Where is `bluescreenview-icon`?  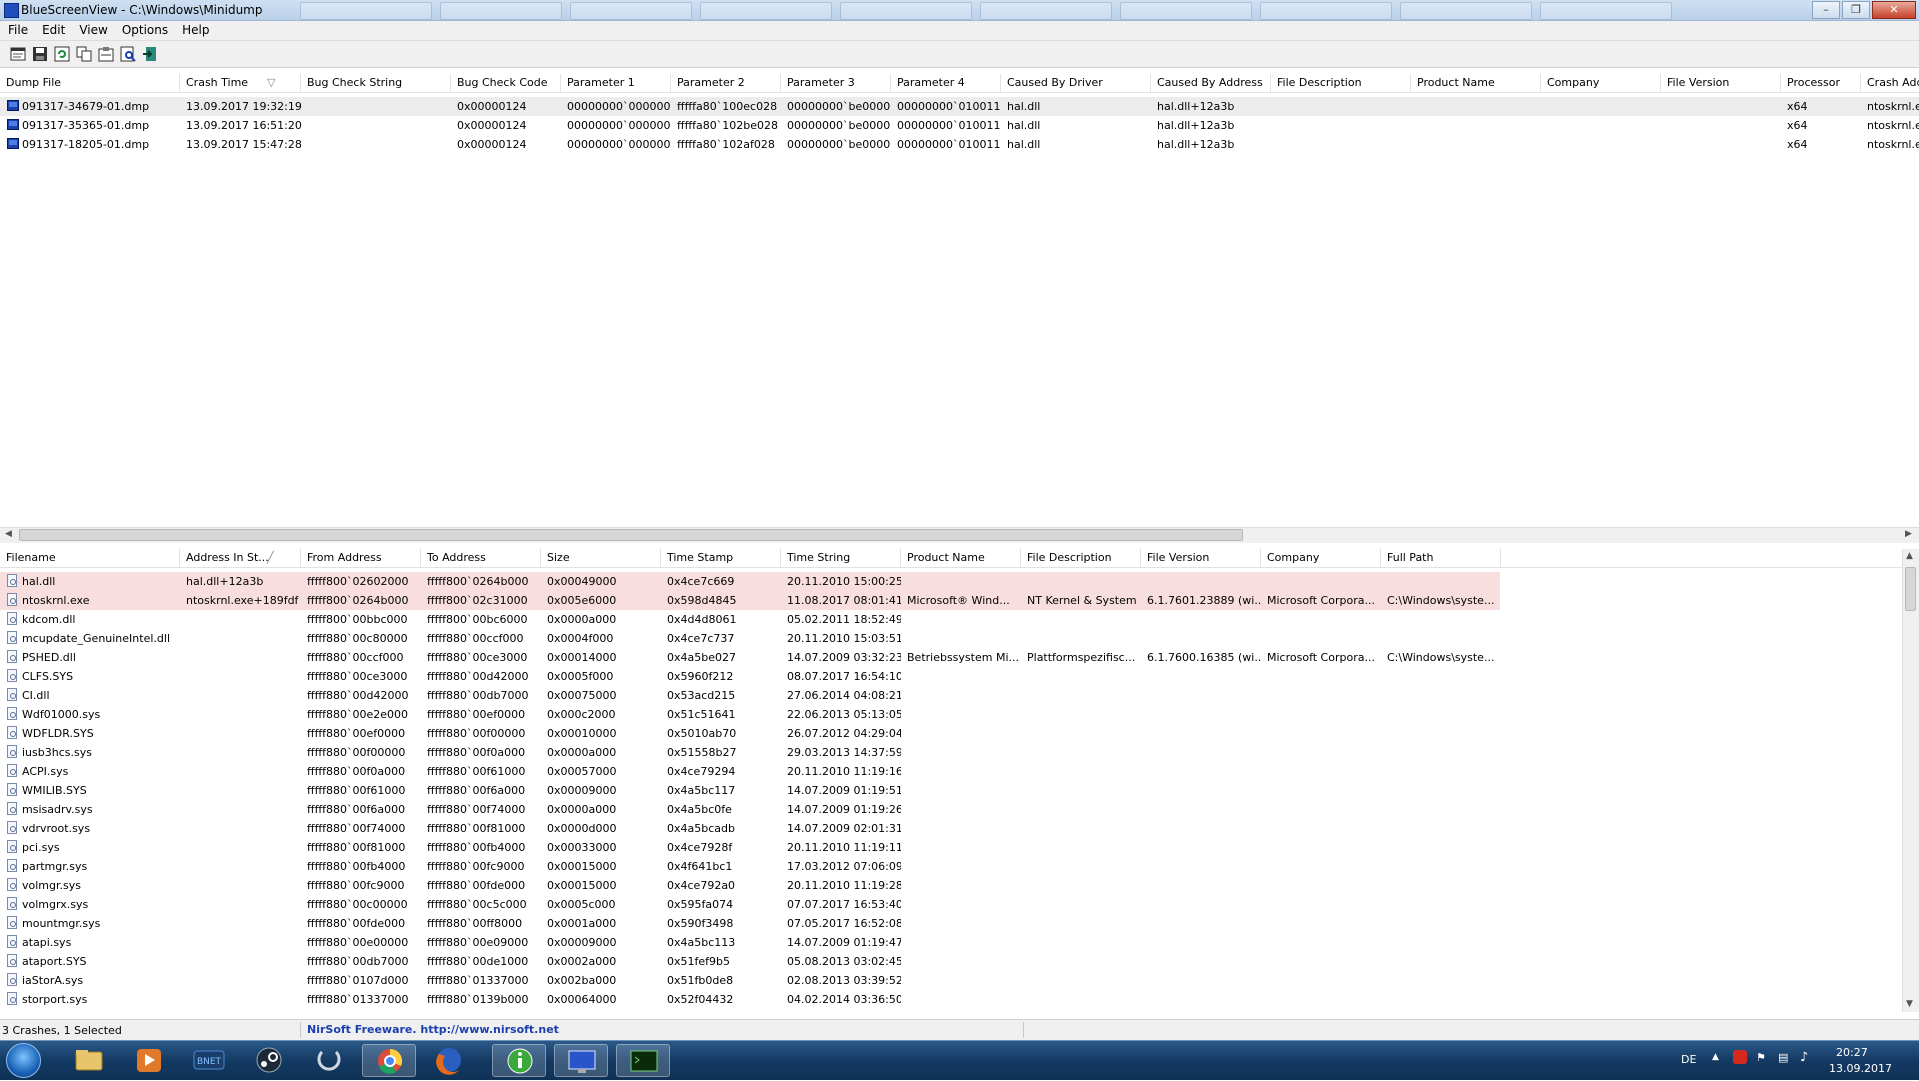
bluescreenview-icon is located at coordinates (581, 1060).